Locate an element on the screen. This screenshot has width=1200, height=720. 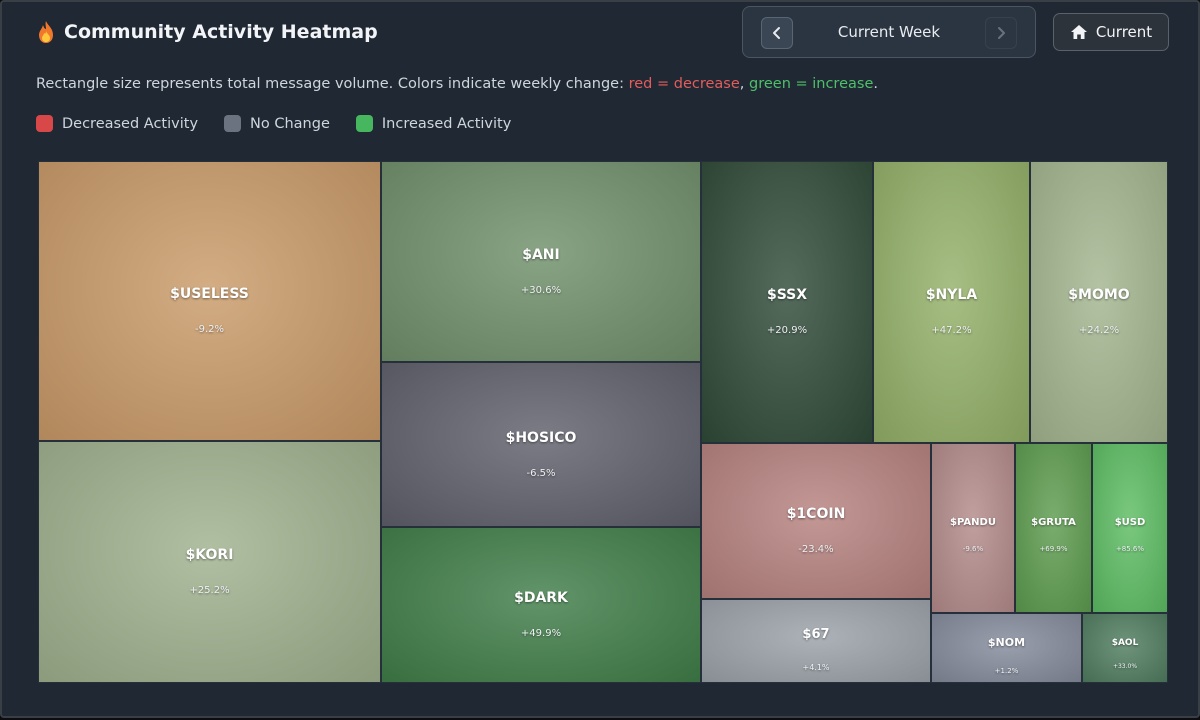
tile-aol: $AOL +33.0% is located at coordinates (1125, 648).